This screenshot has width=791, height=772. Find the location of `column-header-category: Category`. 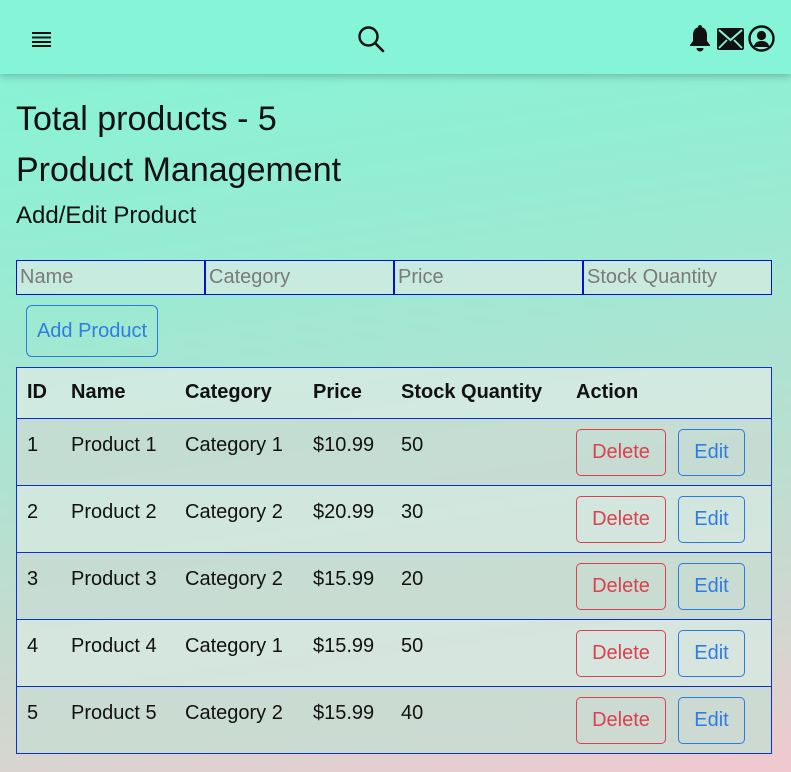

column-header-category: Category is located at coordinates (239, 393).